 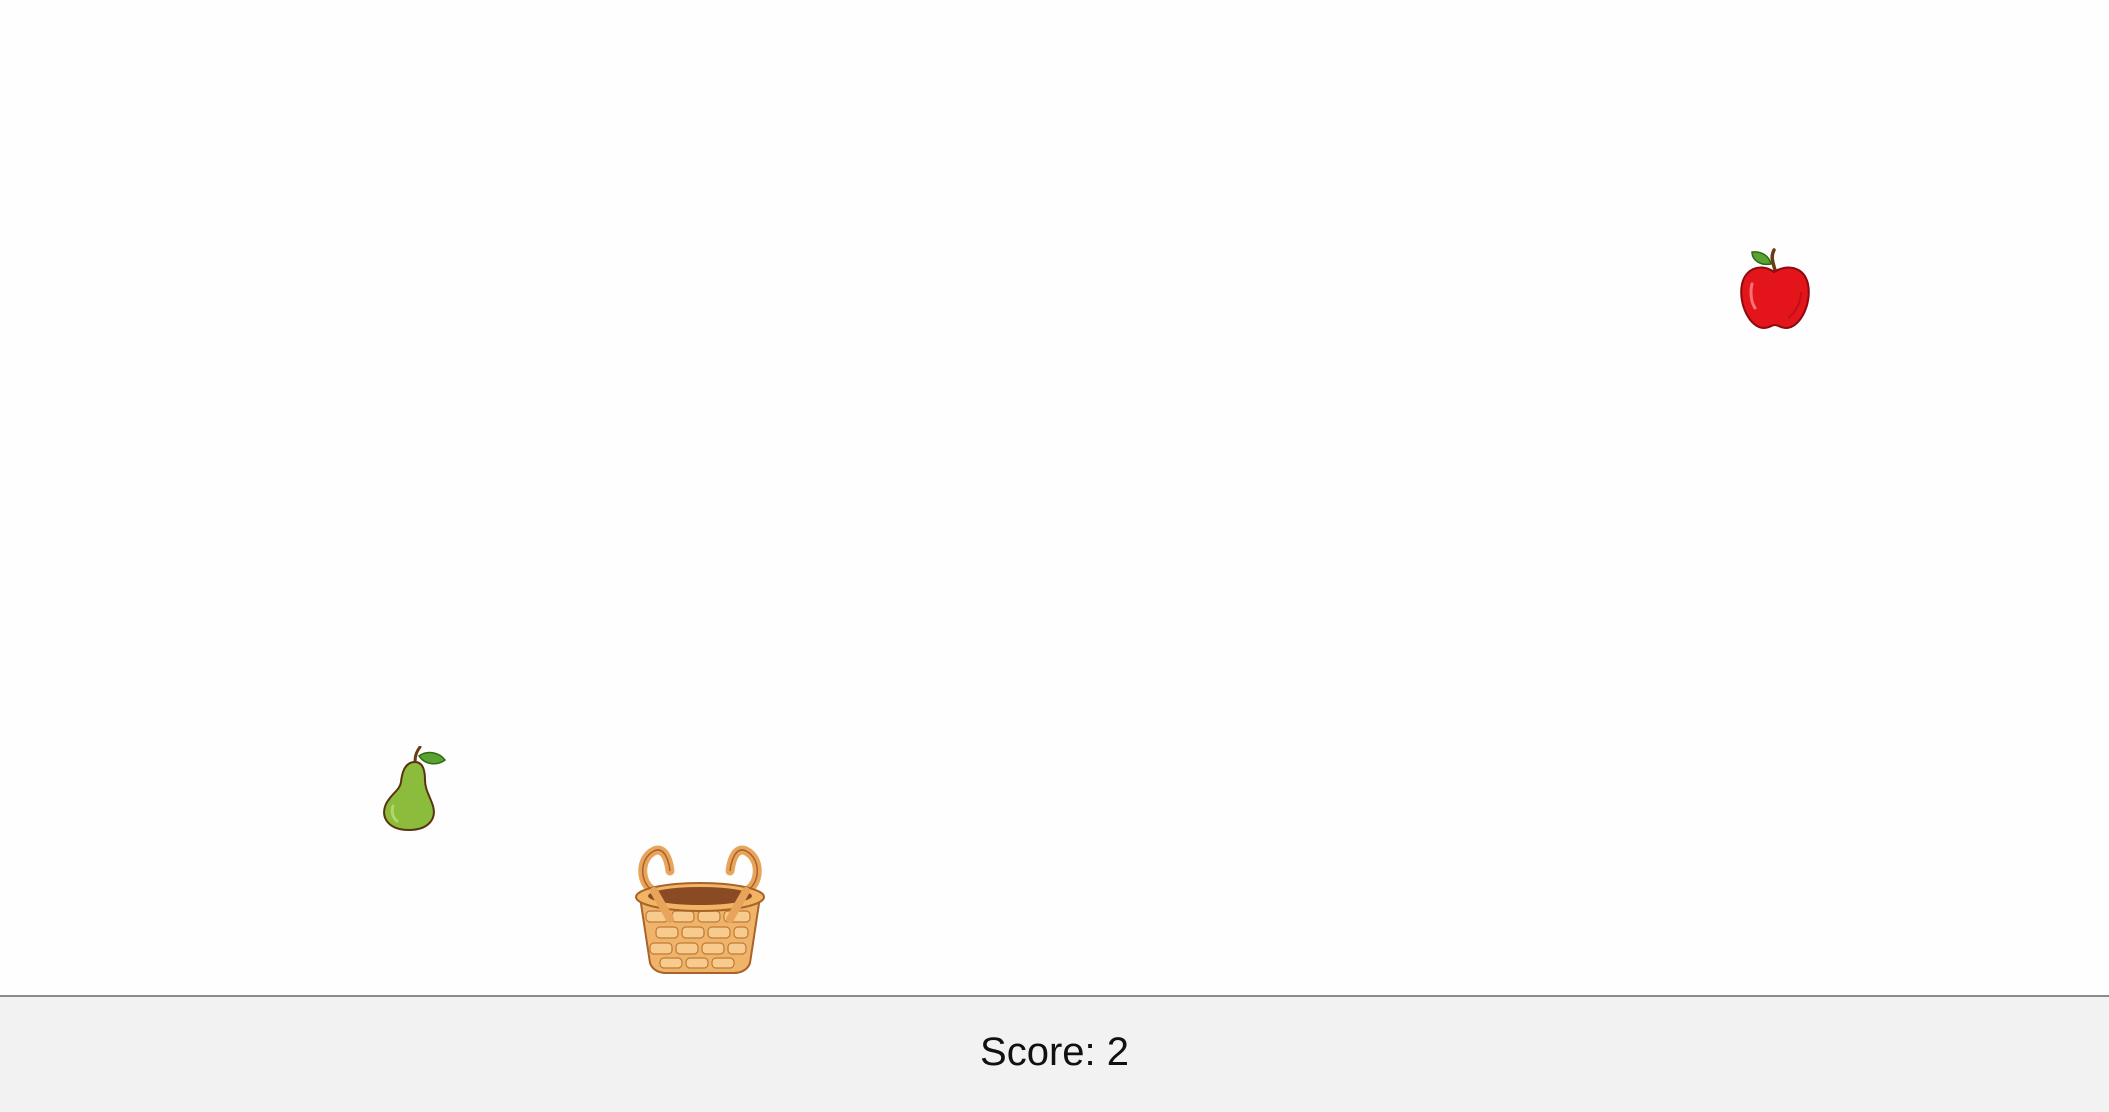 I want to click on pear-icon, so click(x=415, y=788).